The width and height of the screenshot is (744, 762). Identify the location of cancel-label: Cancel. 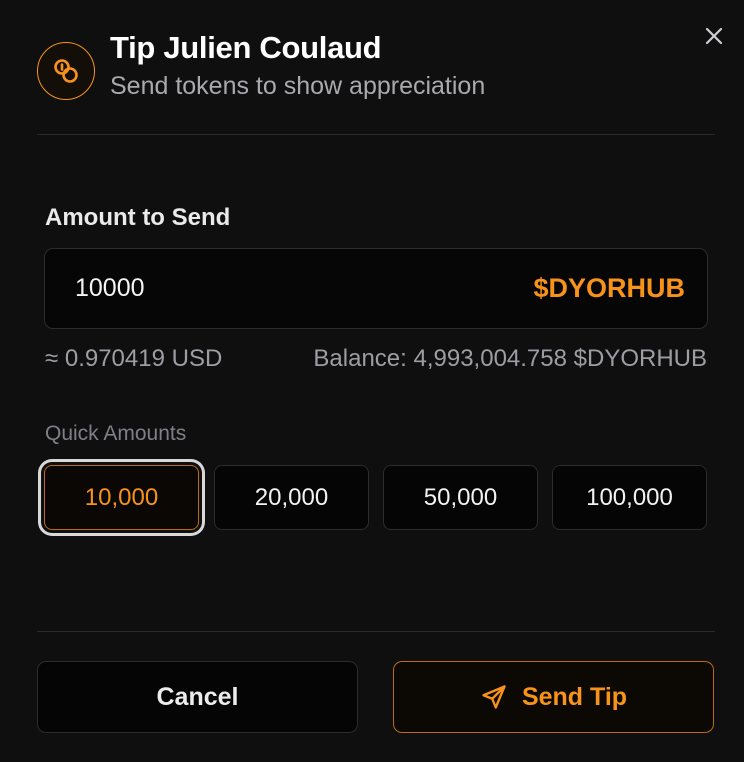
(197, 696).